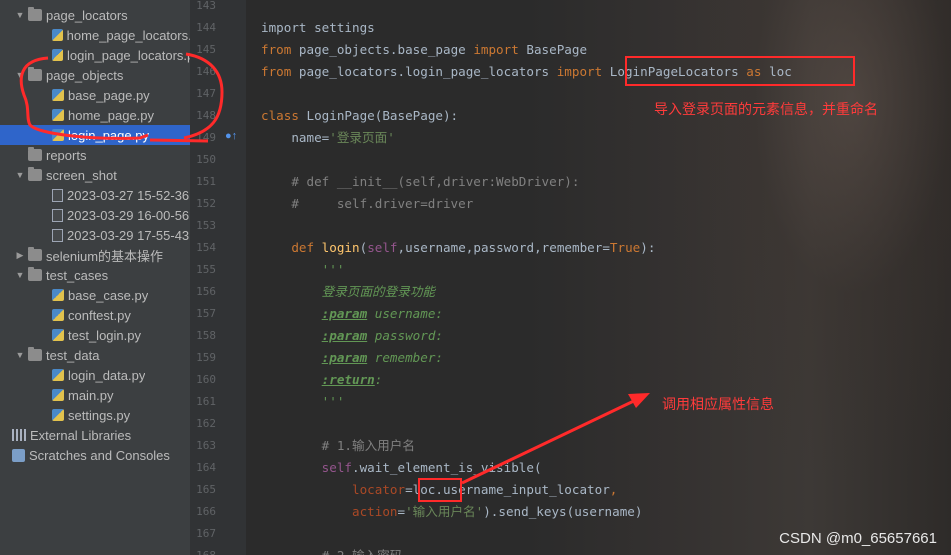  What do you see at coordinates (740, 71) in the screenshot?
I see `import-highlight-box` at bounding box center [740, 71].